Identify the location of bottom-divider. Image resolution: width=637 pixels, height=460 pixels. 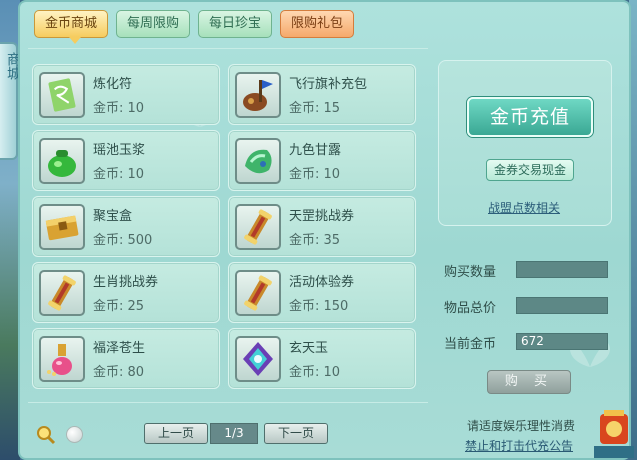
(228, 402).